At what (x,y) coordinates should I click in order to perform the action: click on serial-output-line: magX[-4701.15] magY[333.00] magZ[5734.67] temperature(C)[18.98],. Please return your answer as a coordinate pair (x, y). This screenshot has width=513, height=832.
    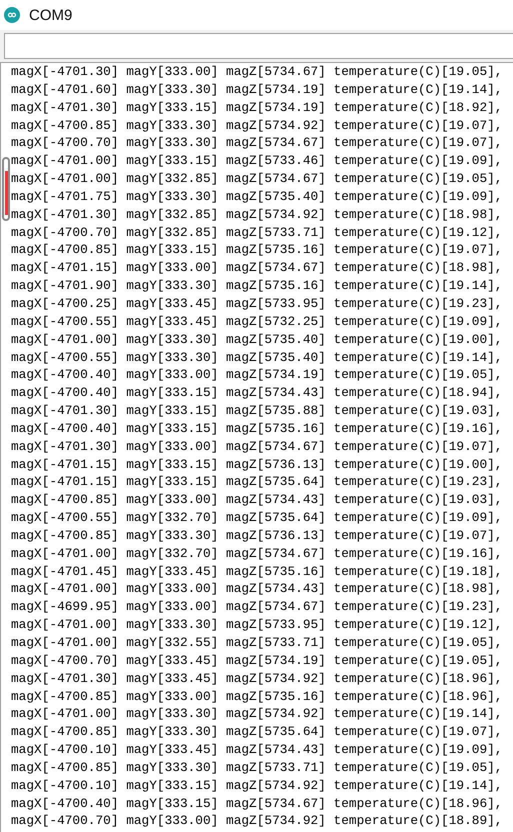
    Looking at the image, I should click on (257, 268).